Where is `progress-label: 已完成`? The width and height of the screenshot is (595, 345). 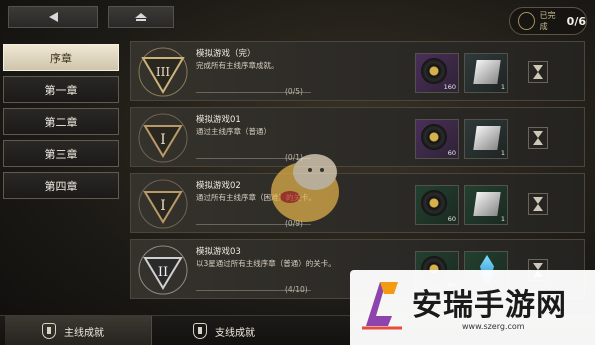 progress-label: 已完成 is located at coordinates (547, 21).